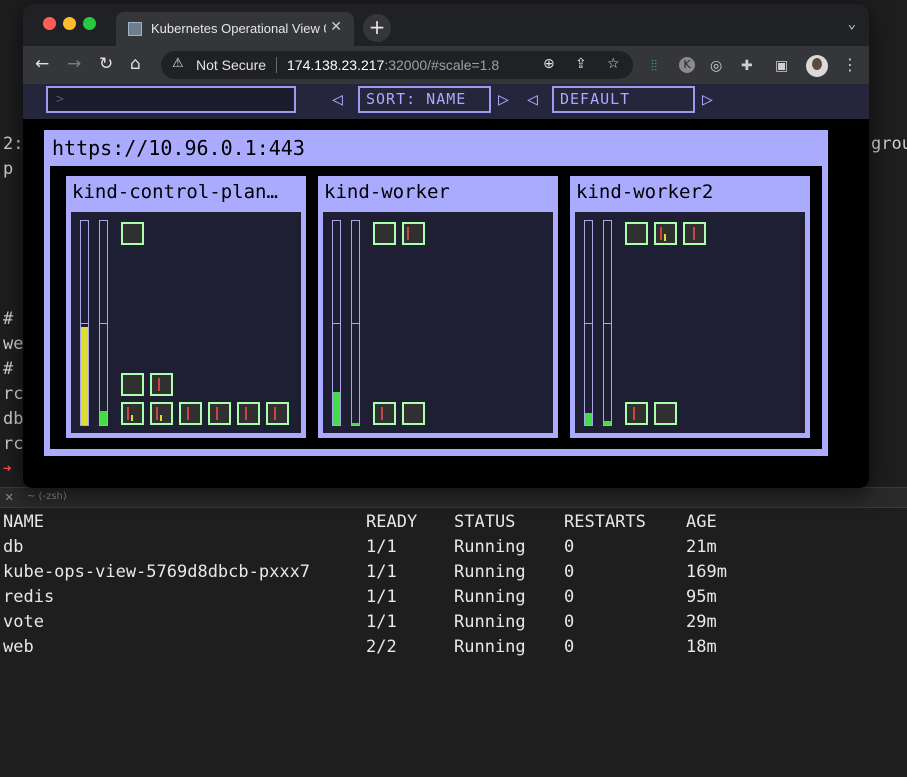 Image resolution: width=907 pixels, height=777 pixels. What do you see at coordinates (178, 63) in the screenshot?
I see `warning-icon: ⚠` at bounding box center [178, 63].